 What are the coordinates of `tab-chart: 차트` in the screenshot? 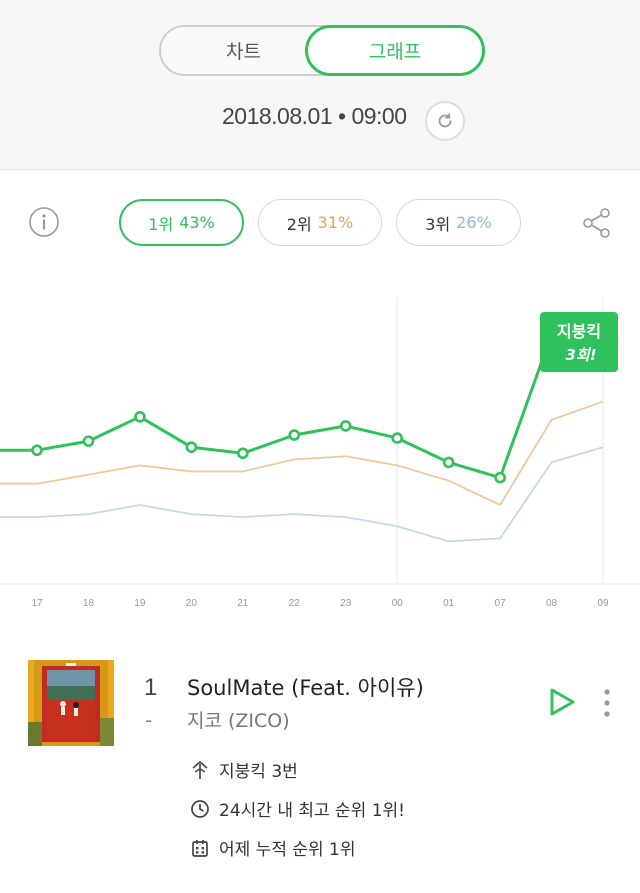 It's located at (243, 50).